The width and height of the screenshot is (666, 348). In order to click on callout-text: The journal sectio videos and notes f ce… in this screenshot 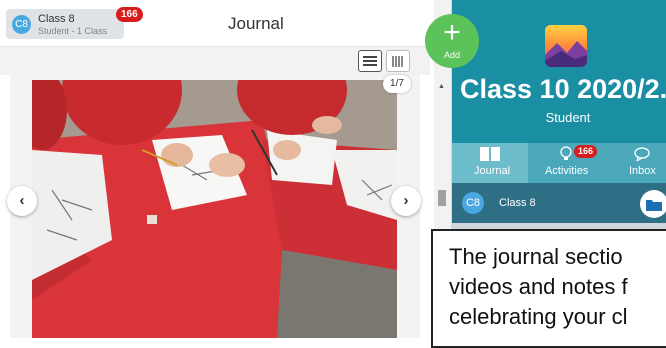, I will do `click(557, 287)`.